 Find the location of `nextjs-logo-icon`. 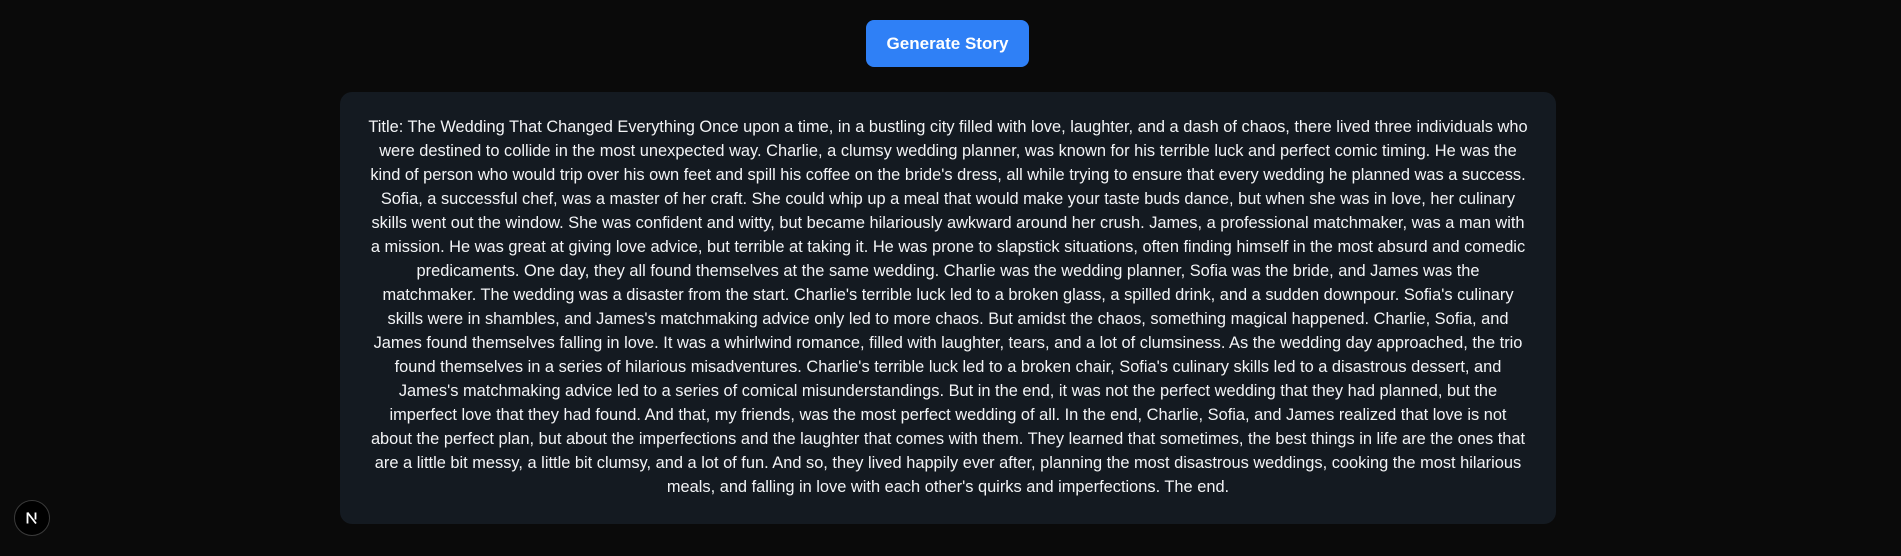

nextjs-logo-icon is located at coordinates (31, 518).